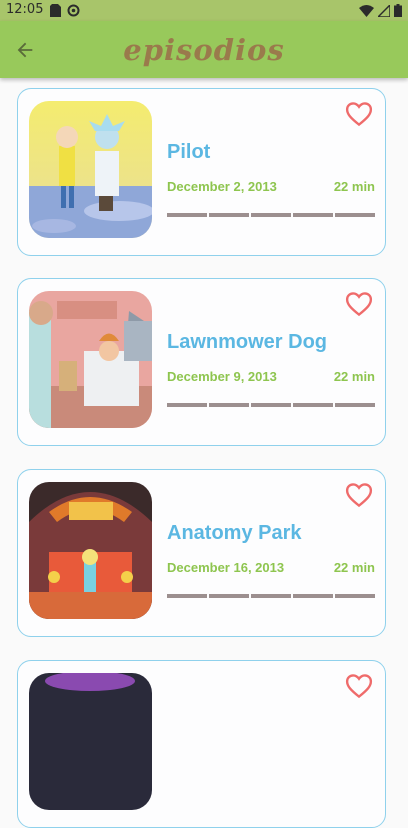 The height and width of the screenshot is (828, 408). Describe the element at coordinates (384, 10) in the screenshot. I see `signal-icon` at that location.